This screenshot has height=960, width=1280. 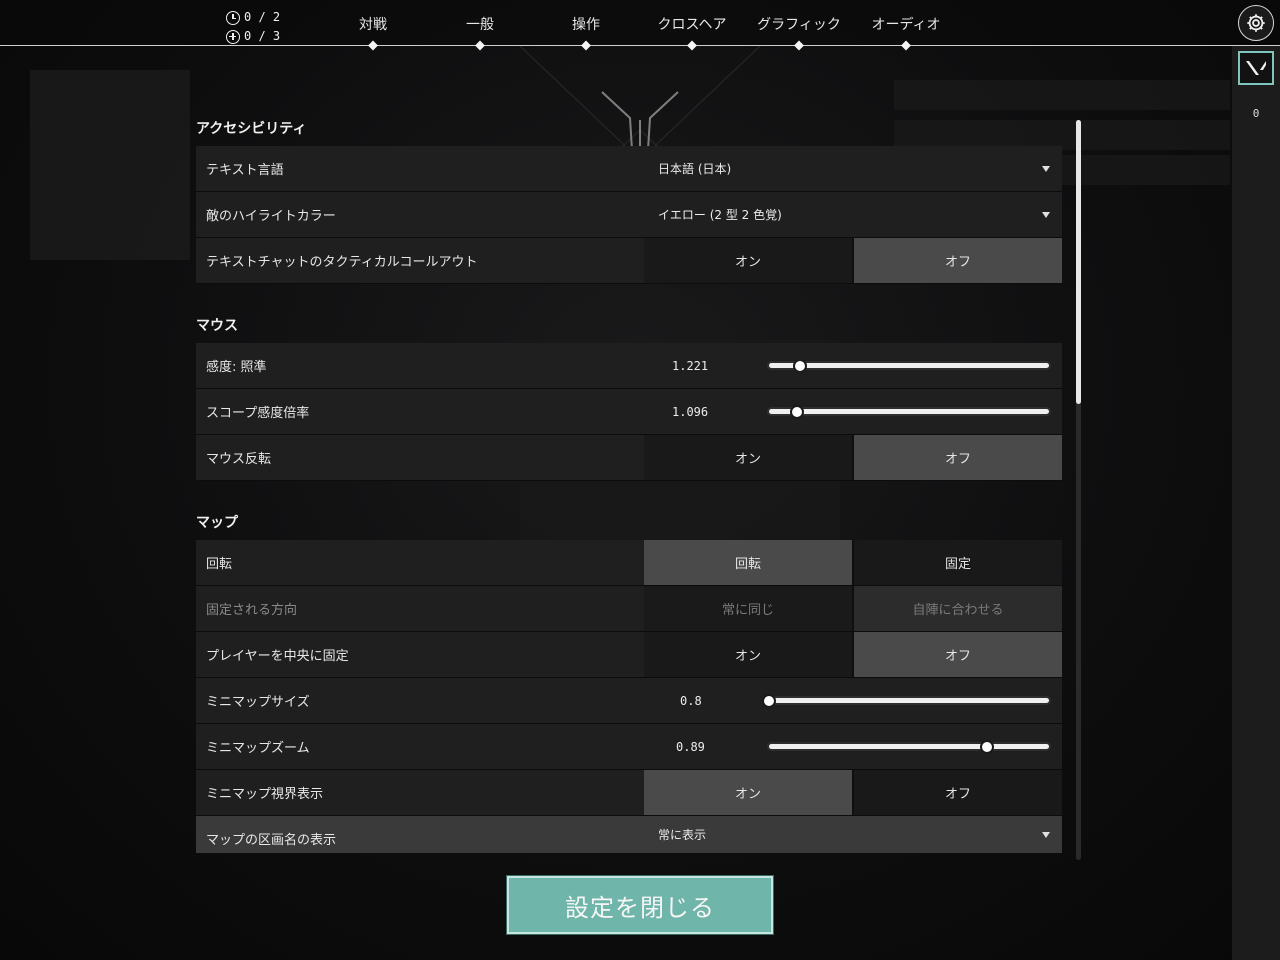 I want to click on minimap-size-slider, so click(x=906, y=700).